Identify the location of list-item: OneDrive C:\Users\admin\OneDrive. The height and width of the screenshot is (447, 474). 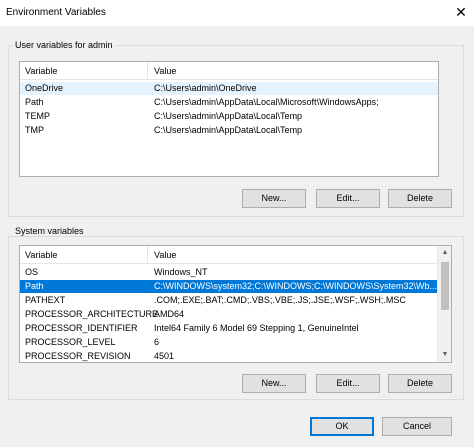
(229, 88).